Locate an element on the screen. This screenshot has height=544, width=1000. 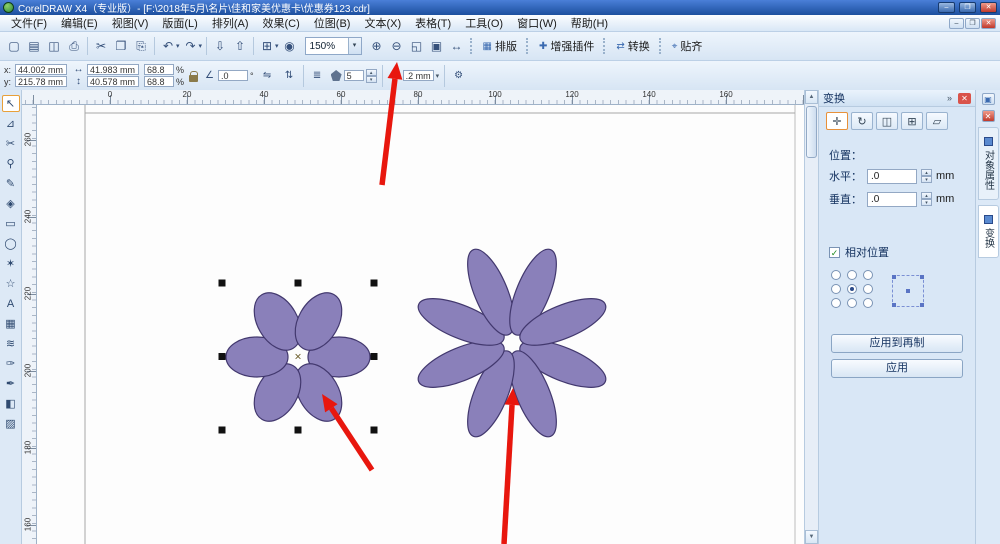
zoom-out-icon: ⊖ is located at coordinates (397, 46).